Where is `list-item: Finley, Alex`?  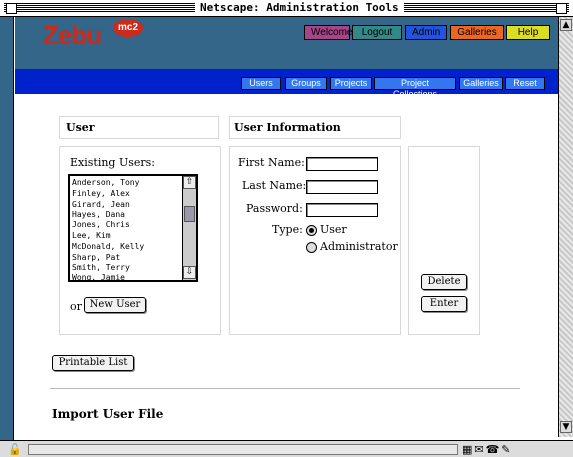
list-item: Finley, Alex is located at coordinates (127, 193).